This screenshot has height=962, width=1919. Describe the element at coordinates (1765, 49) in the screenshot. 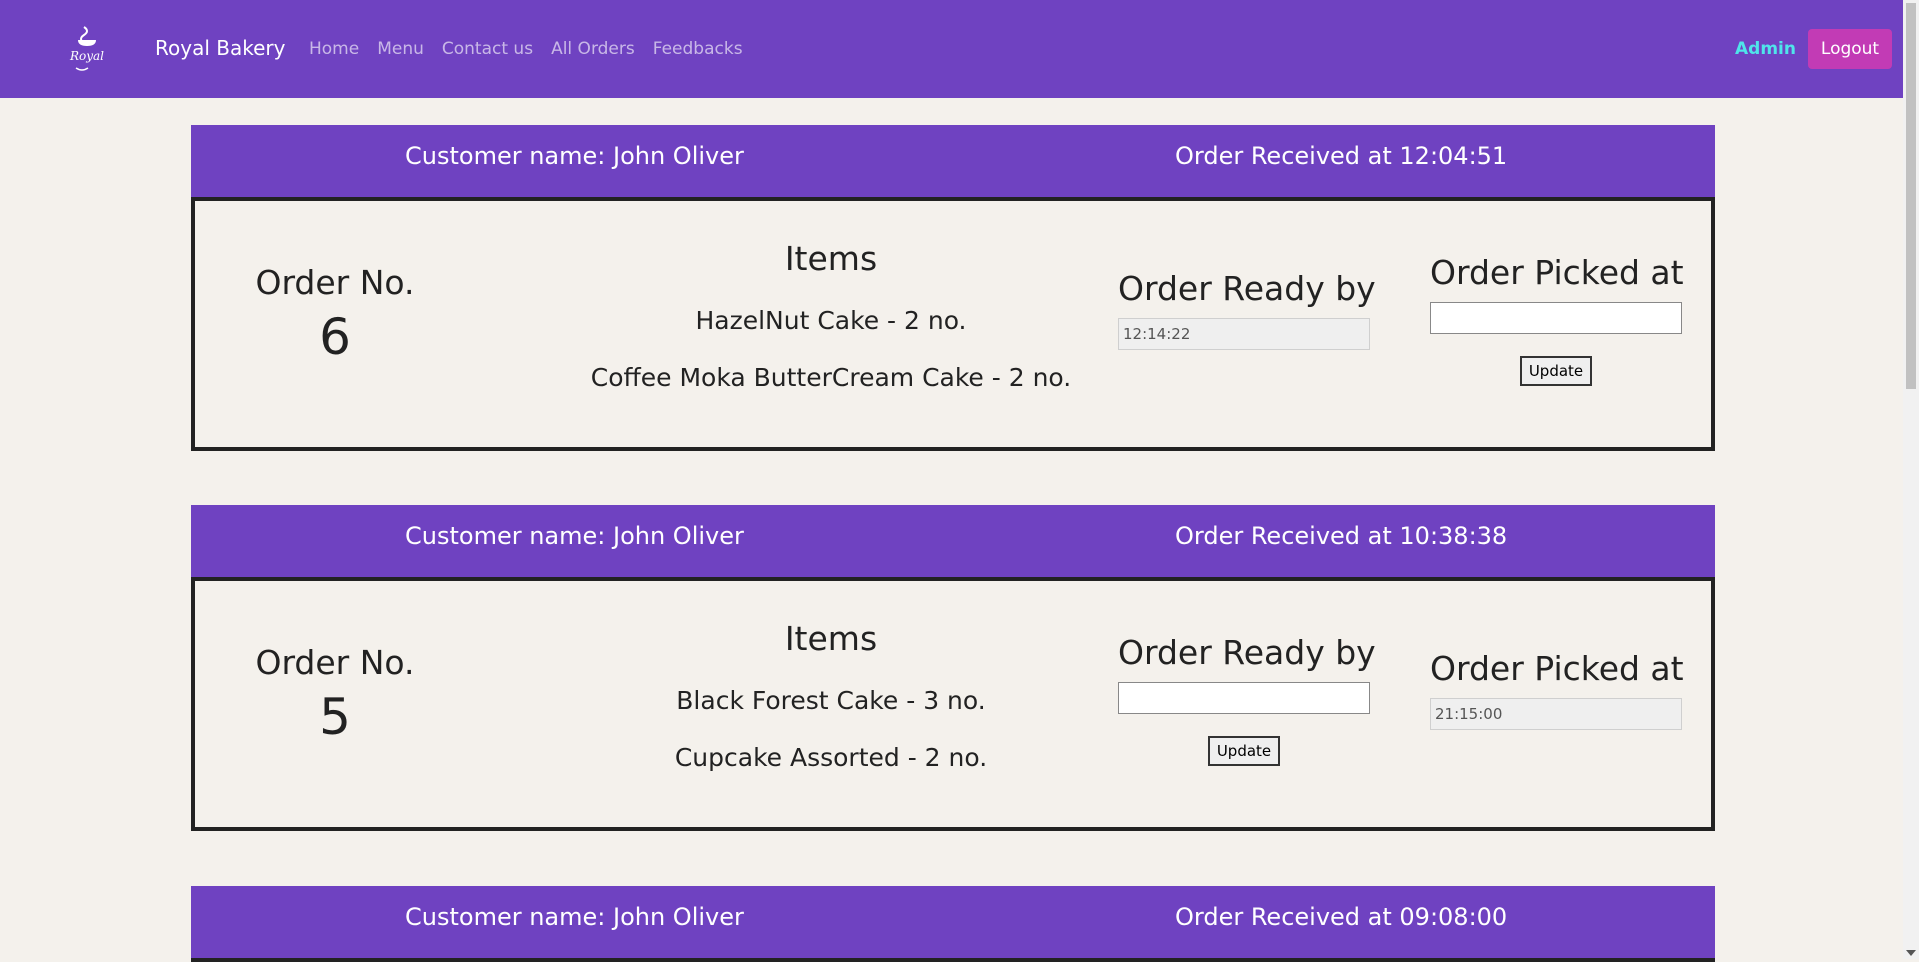

I see `admin-link: Admin` at that location.